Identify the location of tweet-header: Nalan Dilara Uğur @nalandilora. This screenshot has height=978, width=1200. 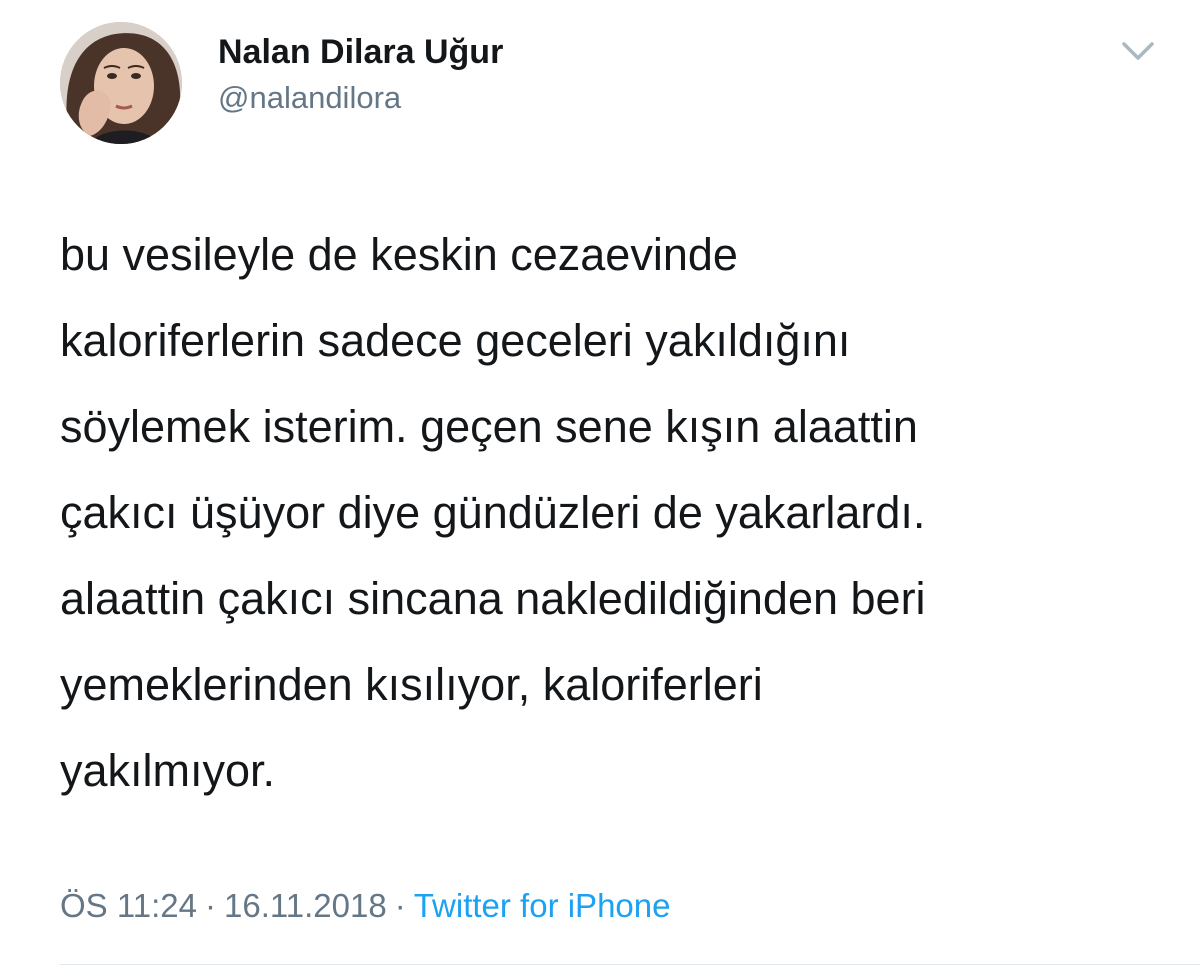
(610, 84).